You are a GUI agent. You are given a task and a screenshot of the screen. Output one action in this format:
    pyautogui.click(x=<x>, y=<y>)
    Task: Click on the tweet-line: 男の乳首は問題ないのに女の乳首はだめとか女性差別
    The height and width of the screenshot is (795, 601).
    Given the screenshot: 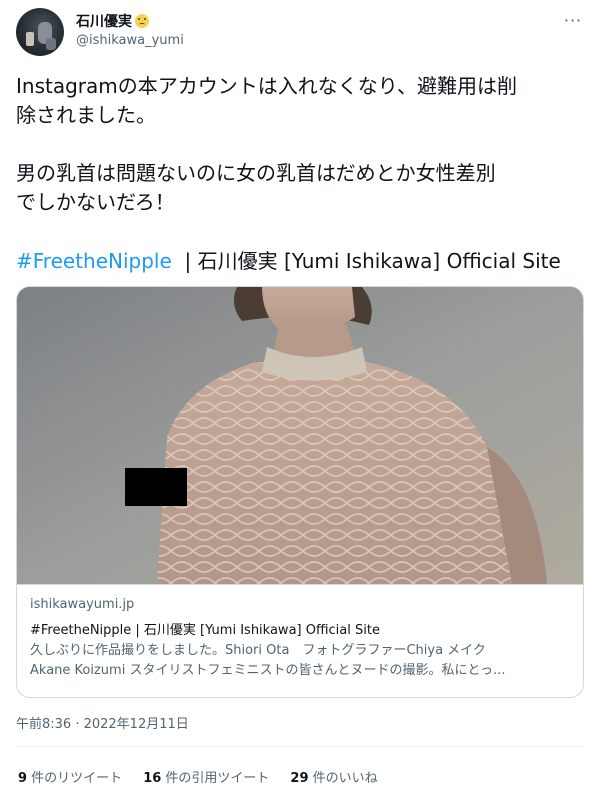 What is the action you would take?
    pyautogui.click(x=256, y=173)
    